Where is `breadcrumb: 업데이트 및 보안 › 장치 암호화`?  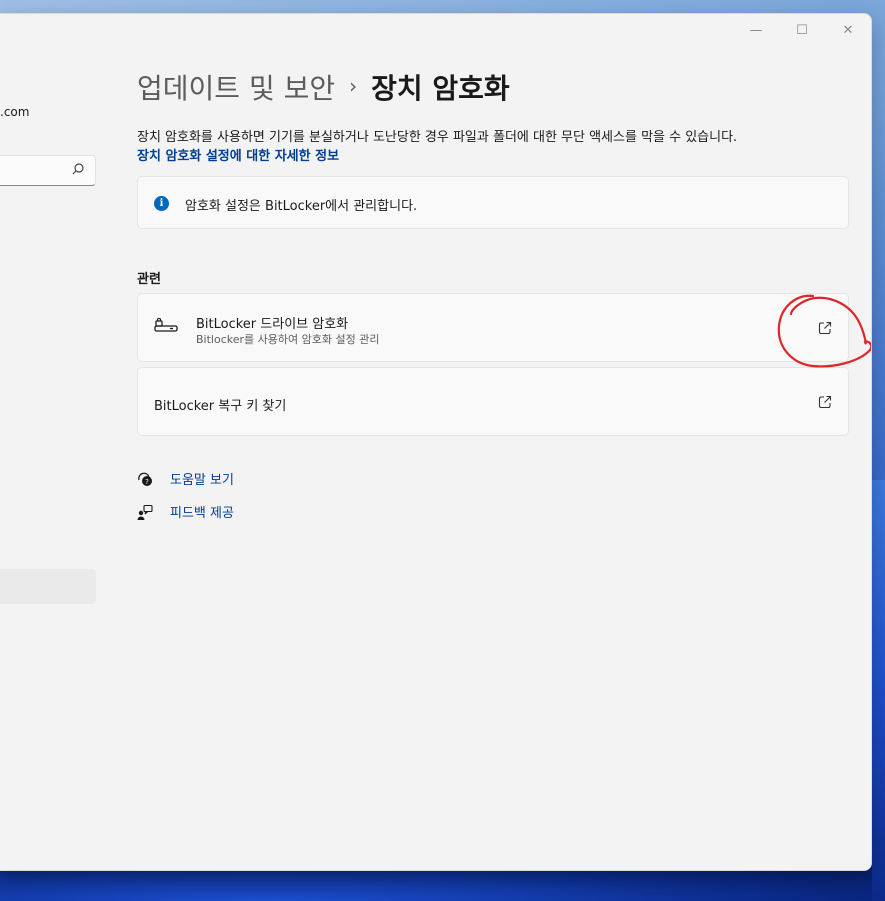
breadcrumb: 업데이트 및 보안 › 장치 암호화 is located at coordinates (323, 87).